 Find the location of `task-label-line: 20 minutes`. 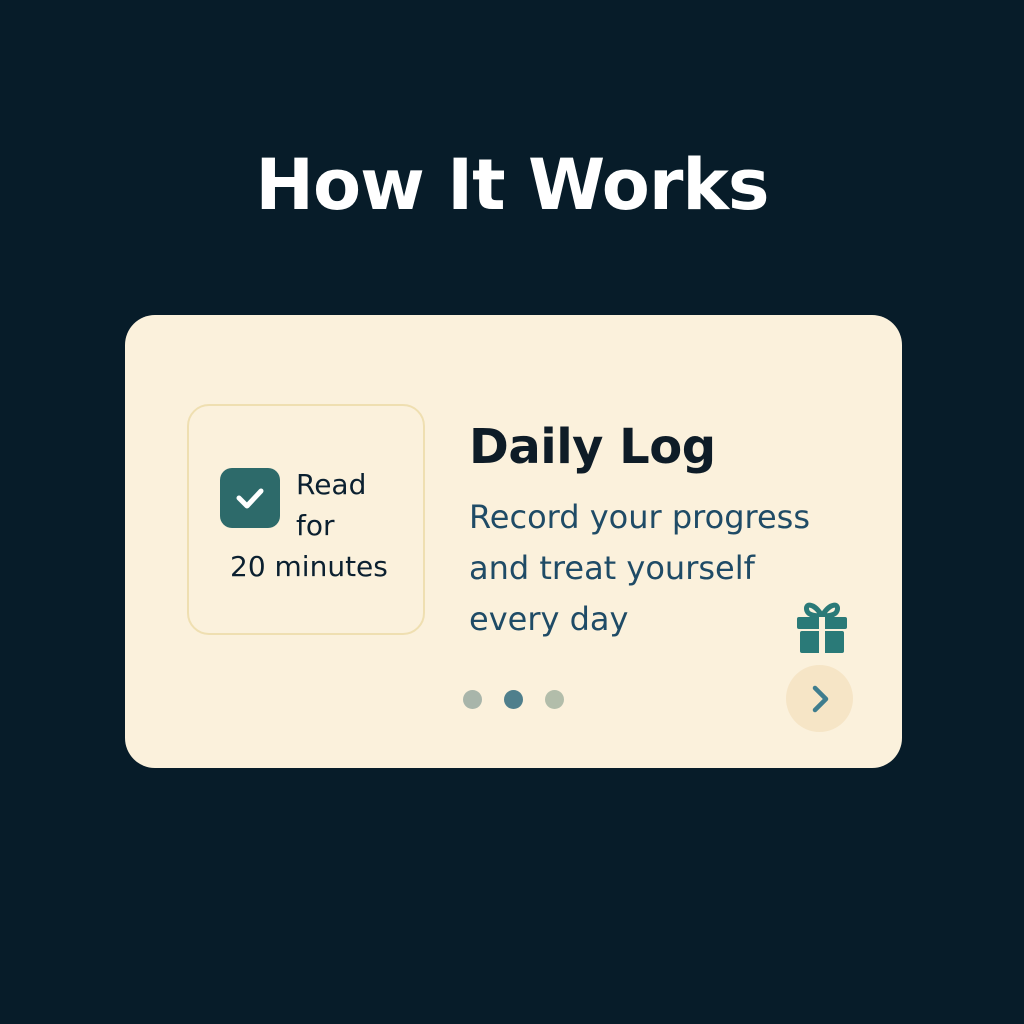

task-label-line: 20 minutes is located at coordinates (309, 566).